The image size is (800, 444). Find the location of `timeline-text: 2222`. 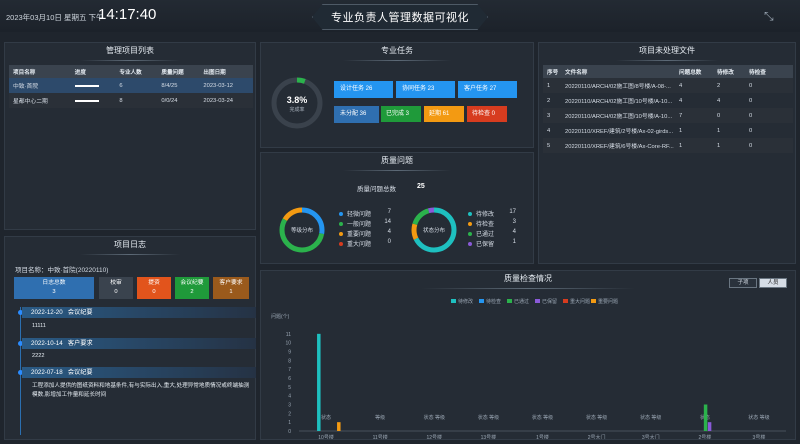

timeline-text: 2222 is located at coordinates (38, 356).